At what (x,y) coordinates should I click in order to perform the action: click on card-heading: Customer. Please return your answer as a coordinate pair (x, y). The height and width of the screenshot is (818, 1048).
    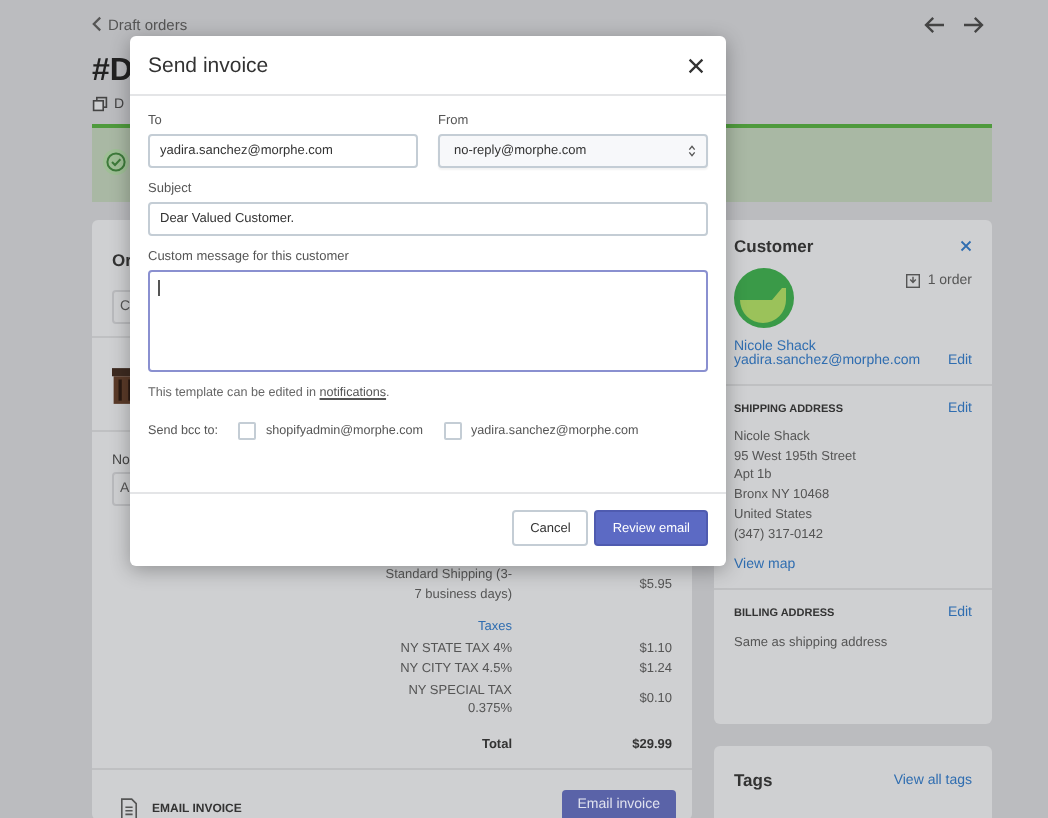
    Looking at the image, I should click on (774, 246).